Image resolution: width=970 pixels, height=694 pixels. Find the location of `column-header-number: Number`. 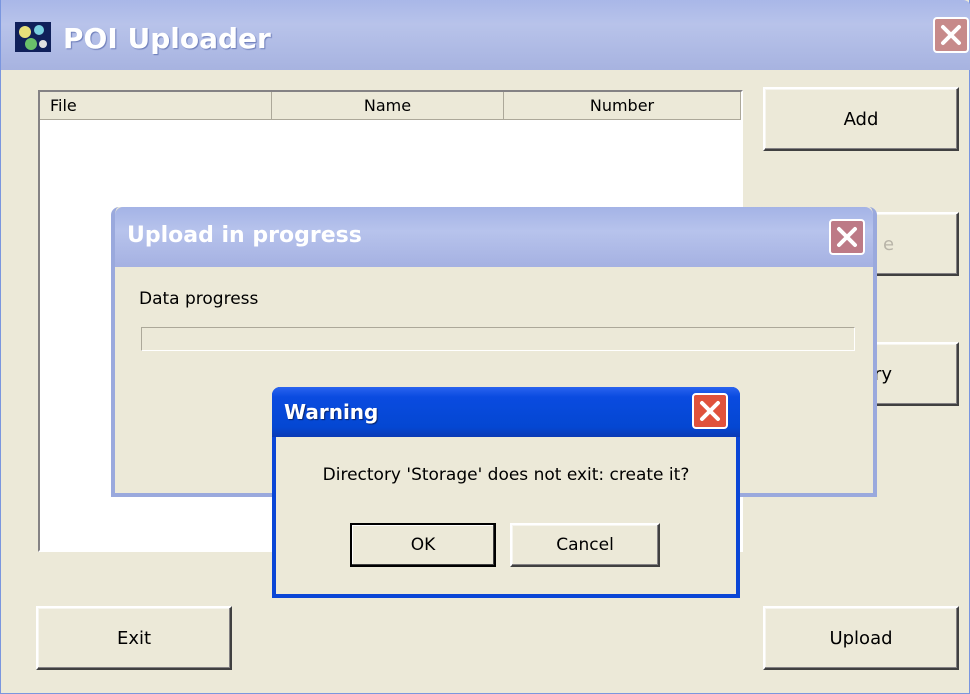

column-header-number: Number is located at coordinates (622, 106).